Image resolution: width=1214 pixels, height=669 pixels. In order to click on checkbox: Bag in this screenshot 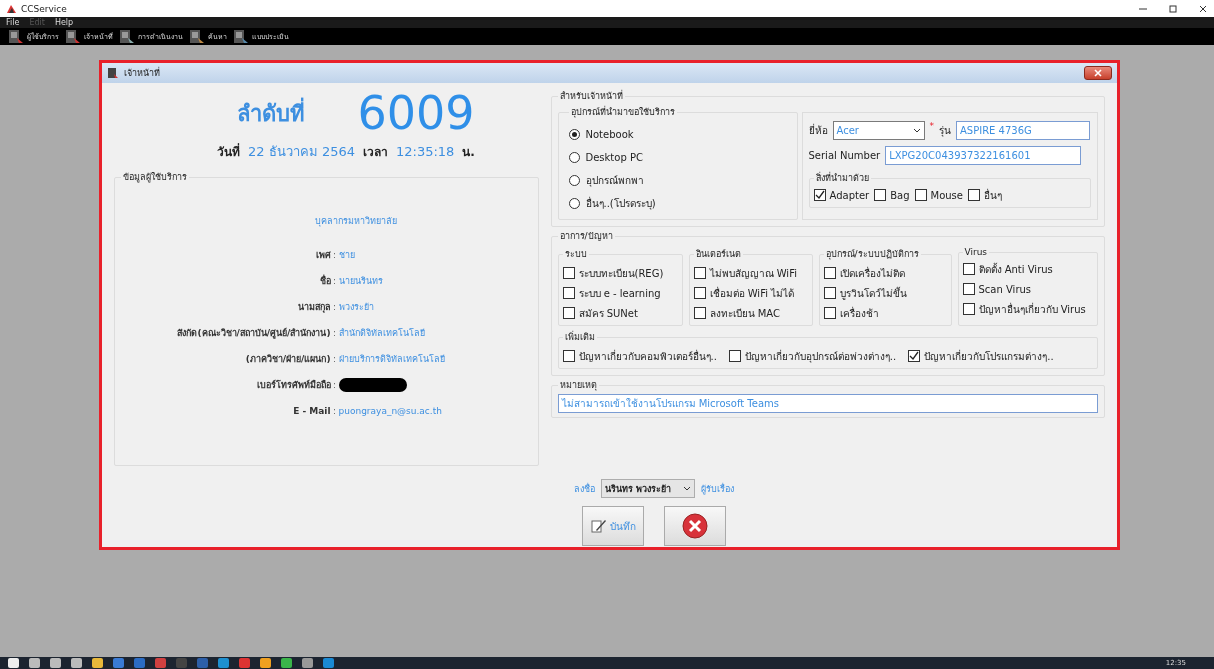, I will do `click(892, 195)`.